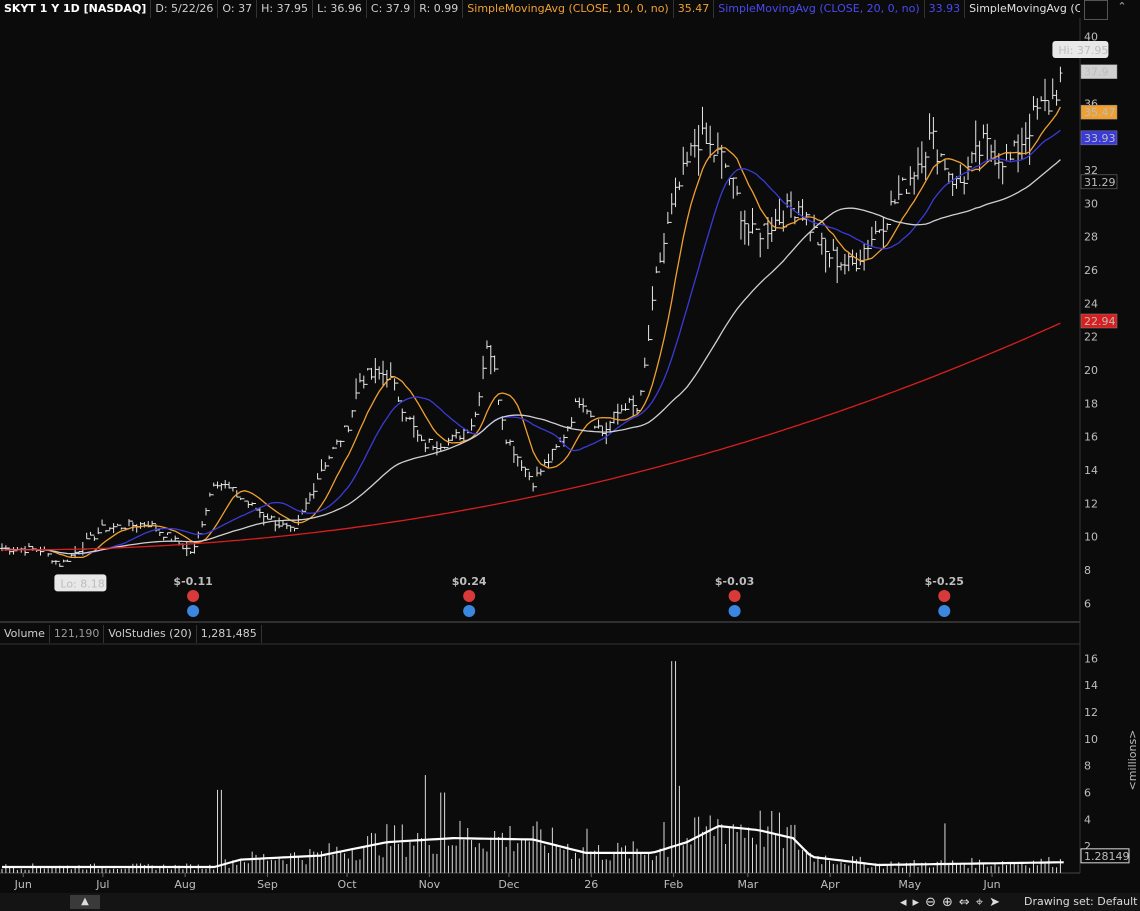  Describe the element at coordinates (1100, 321) in the screenshot. I see `price-value-badge-label: 22.94` at that location.